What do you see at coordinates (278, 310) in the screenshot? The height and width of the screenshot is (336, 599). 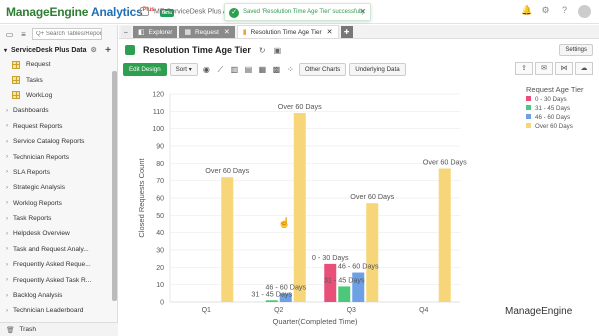 I see `x-tick-label: Q2` at bounding box center [278, 310].